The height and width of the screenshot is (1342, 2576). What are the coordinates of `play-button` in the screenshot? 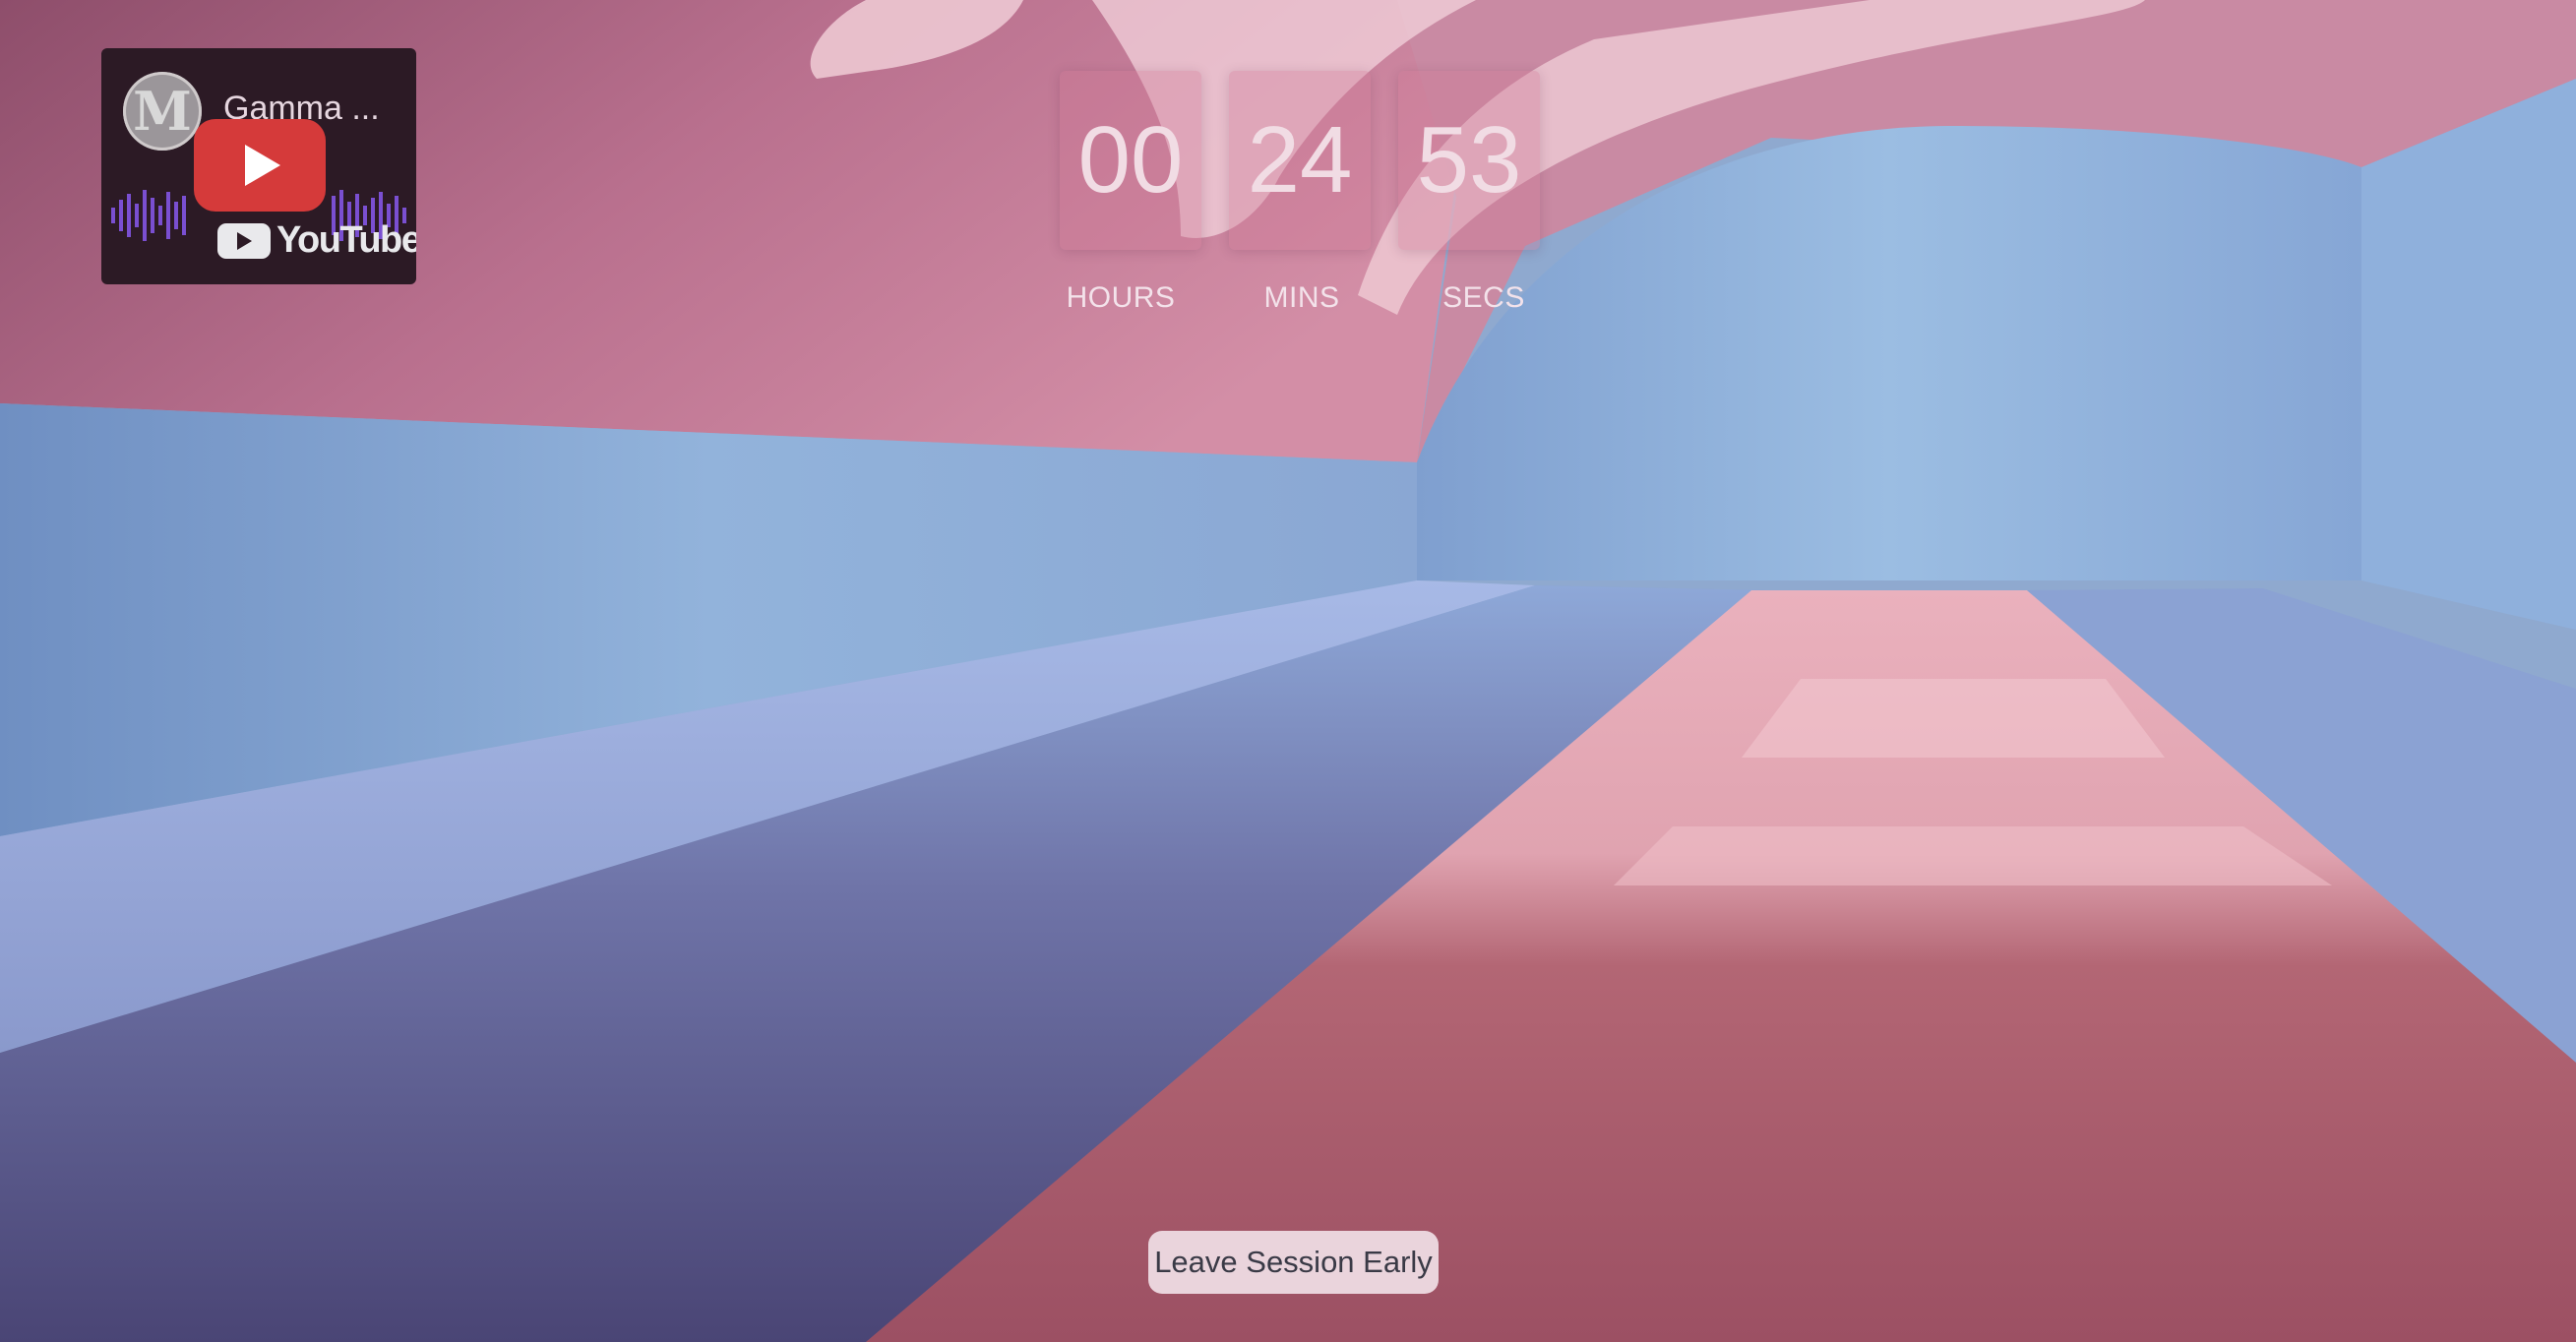 It's located at (260, 165).